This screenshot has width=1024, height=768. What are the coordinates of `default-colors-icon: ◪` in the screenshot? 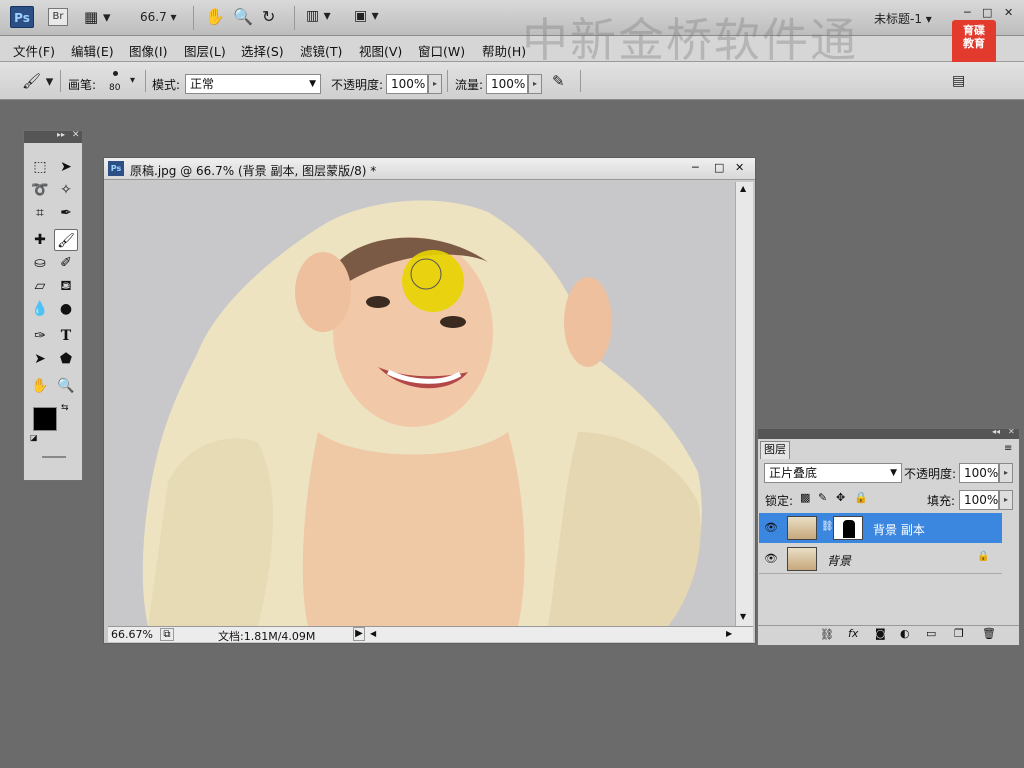 It's located at (34, 437).